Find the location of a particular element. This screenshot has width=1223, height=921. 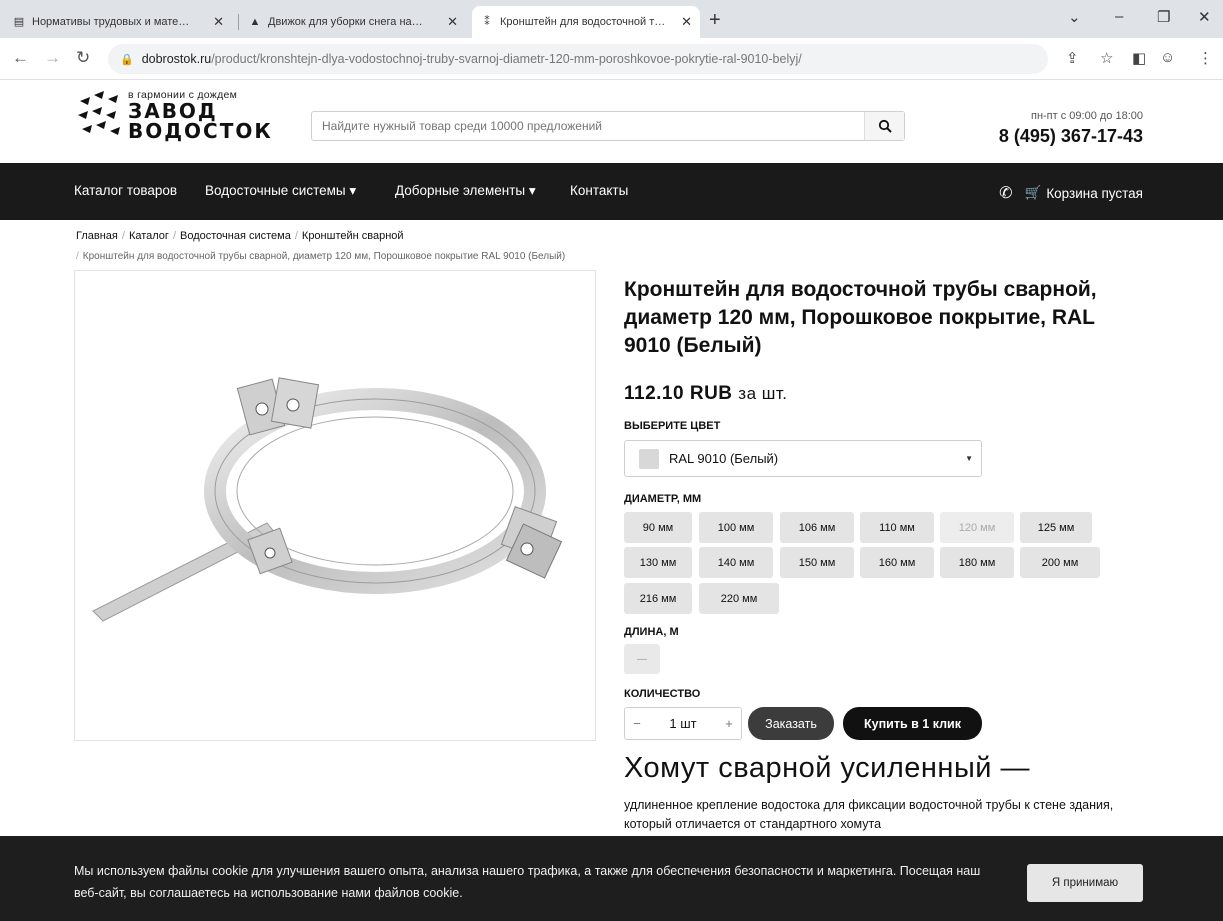

cart-label: Корзина пустая is located at coordinates (1094, 193).